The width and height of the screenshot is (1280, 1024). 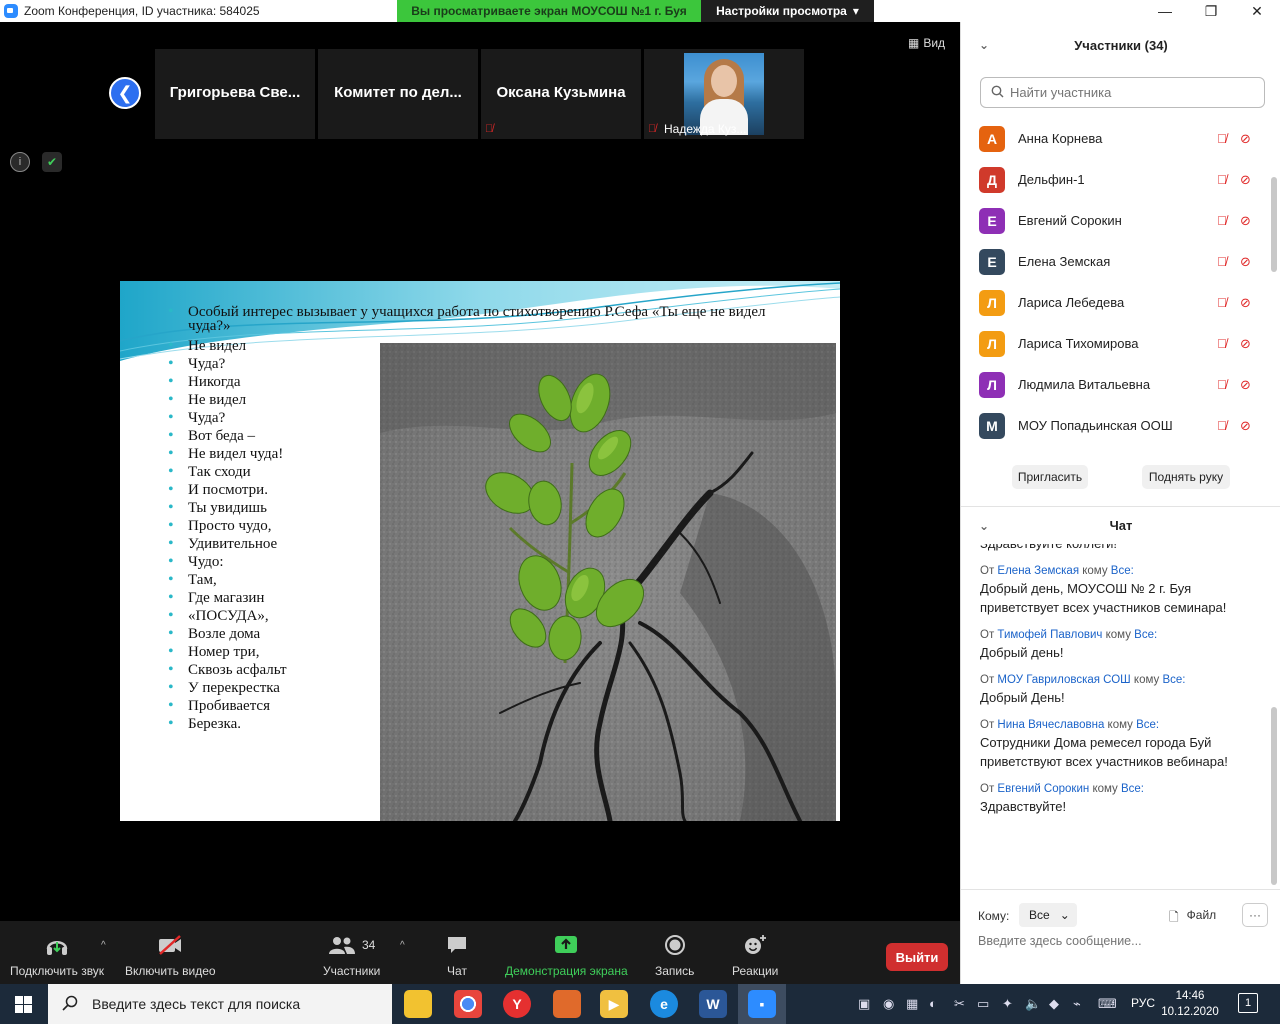 I want to click on participants-header: ⌄ Участники (34), so click(x=1120, y=45).